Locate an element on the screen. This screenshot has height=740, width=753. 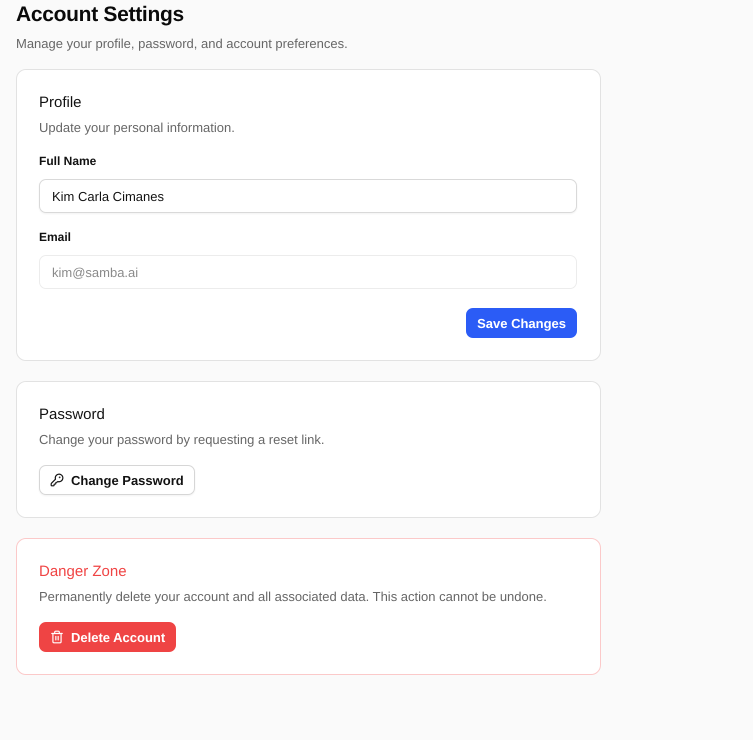
field-label: Full Name is located at coordinates (68, 161).